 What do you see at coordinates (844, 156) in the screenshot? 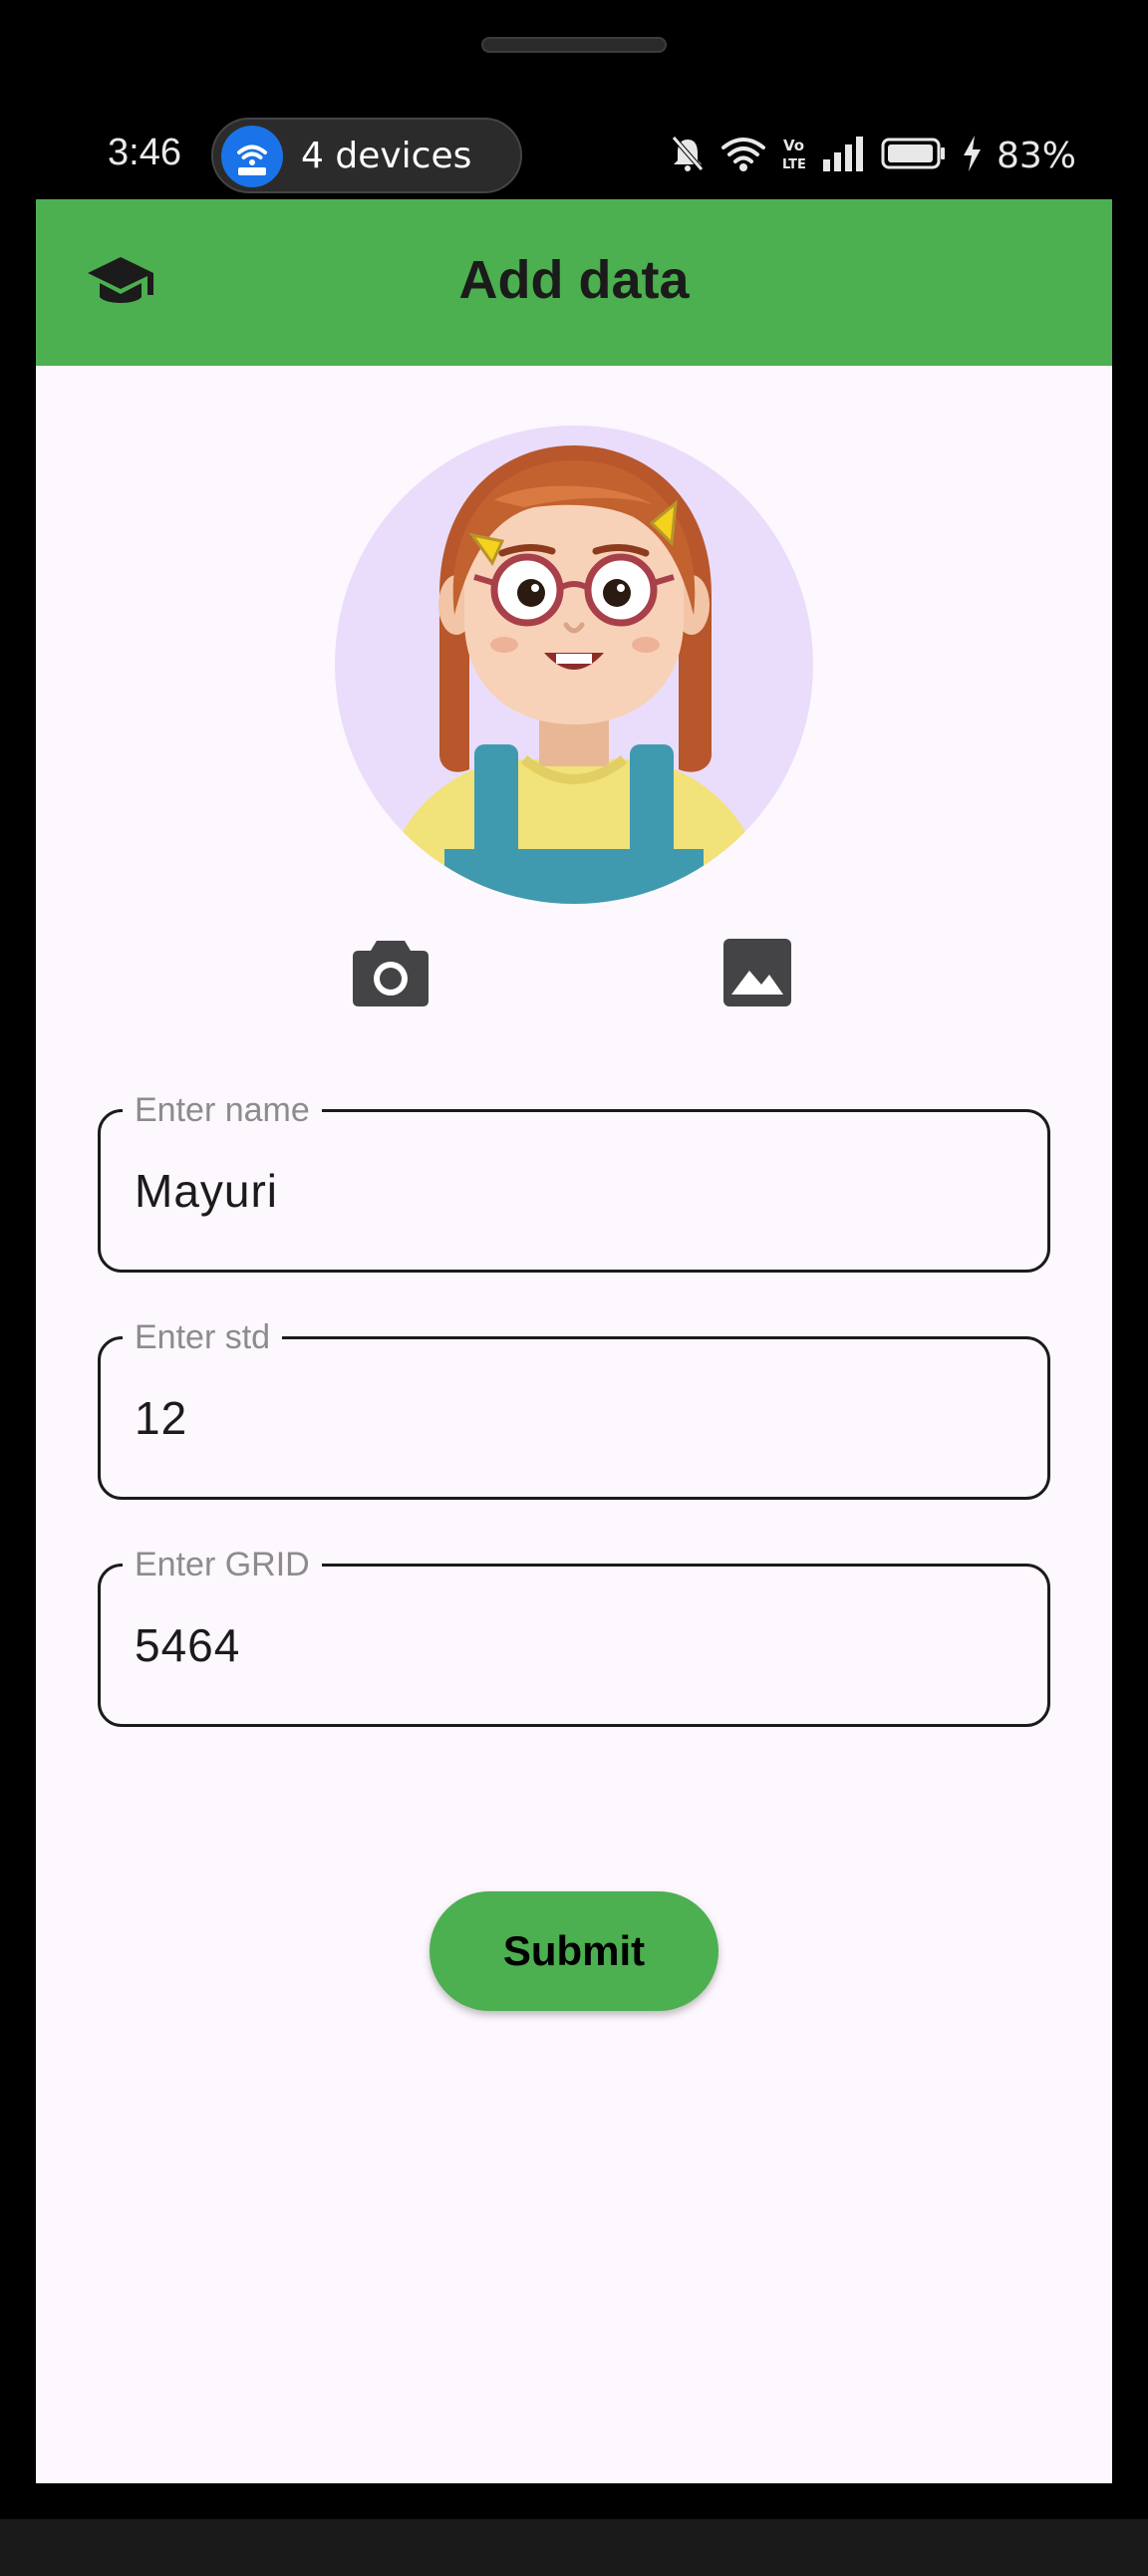
I see `signal-icon` at bounding box center [844, 156].